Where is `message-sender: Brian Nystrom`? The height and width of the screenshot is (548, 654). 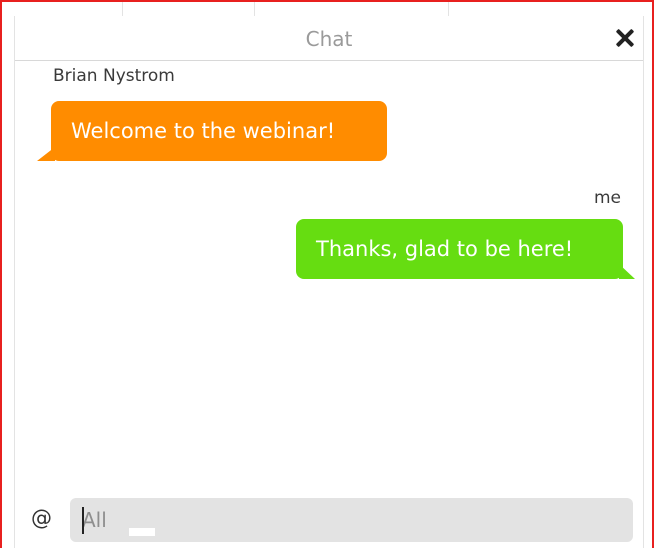
message-sender: Brian Nystrom is located at coordinates (114, 76).